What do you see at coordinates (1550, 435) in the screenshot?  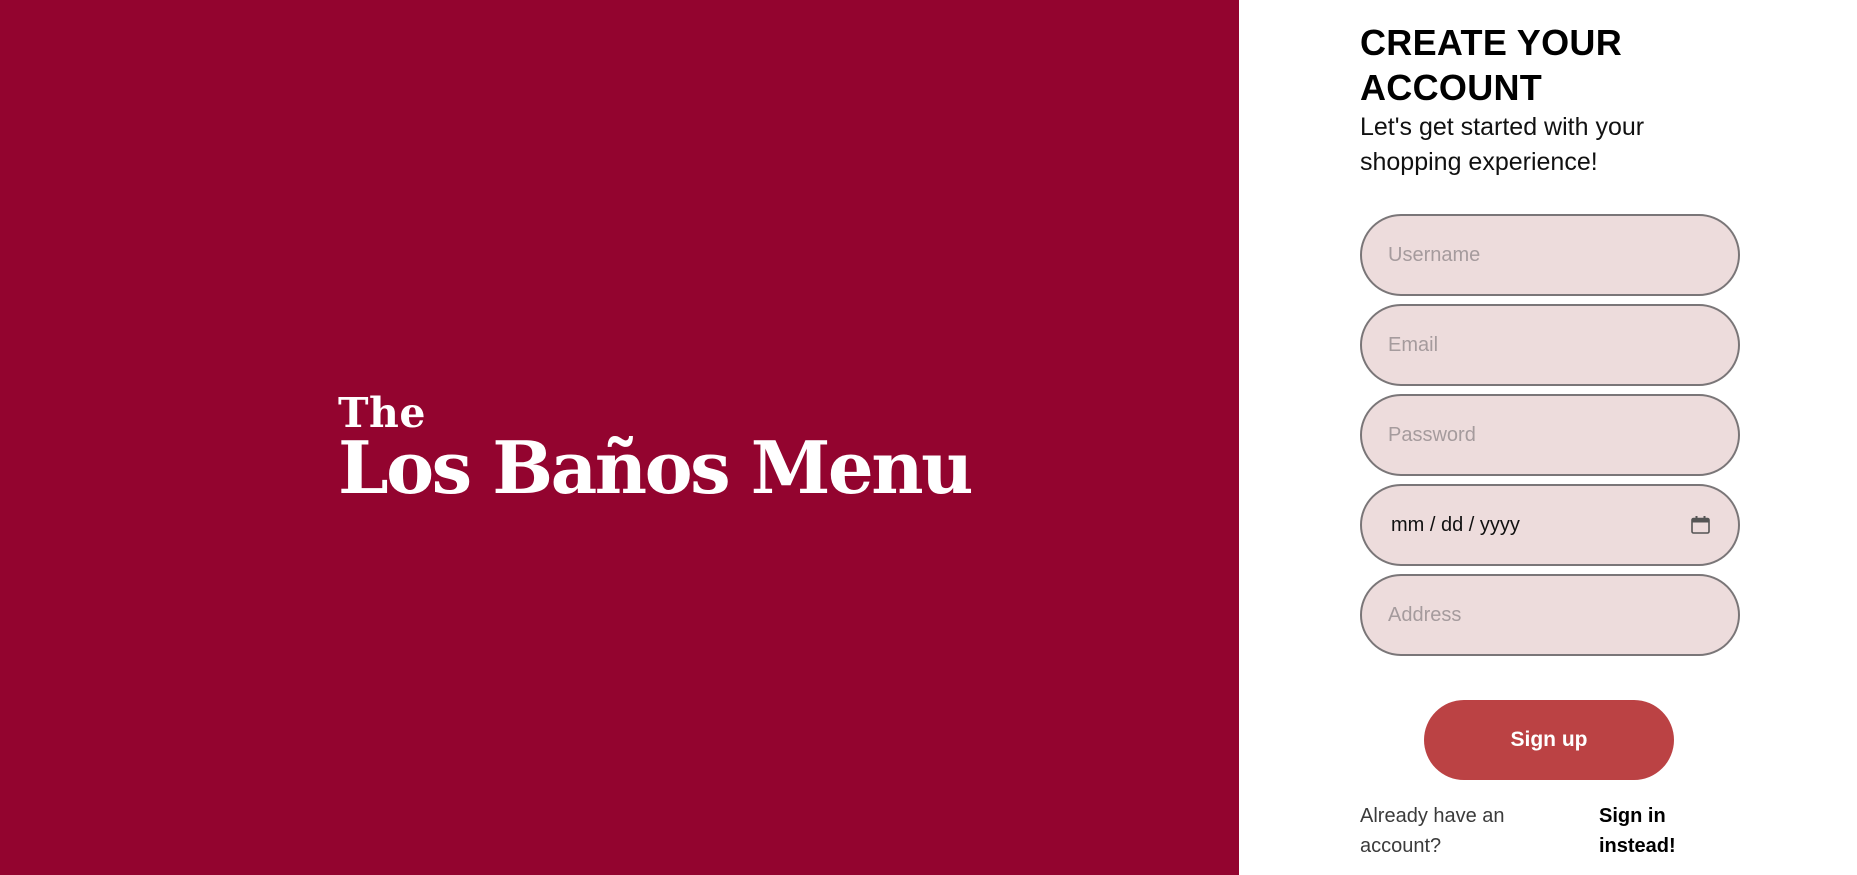 I see `password-input: Password` at bounding box center [1550, 435].